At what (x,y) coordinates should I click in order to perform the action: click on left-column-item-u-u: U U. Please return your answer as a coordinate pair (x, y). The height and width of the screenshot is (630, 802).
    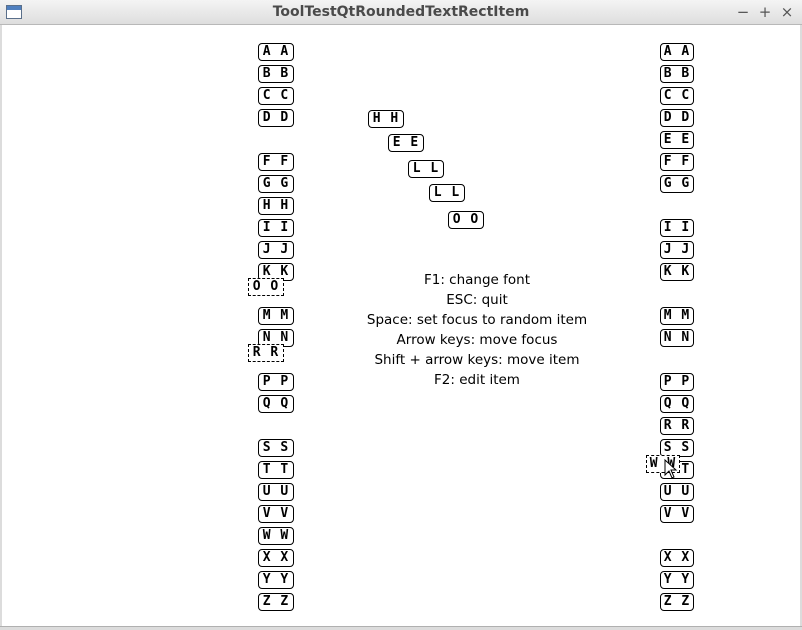
    Looking at the image, I should click on (276, 492).